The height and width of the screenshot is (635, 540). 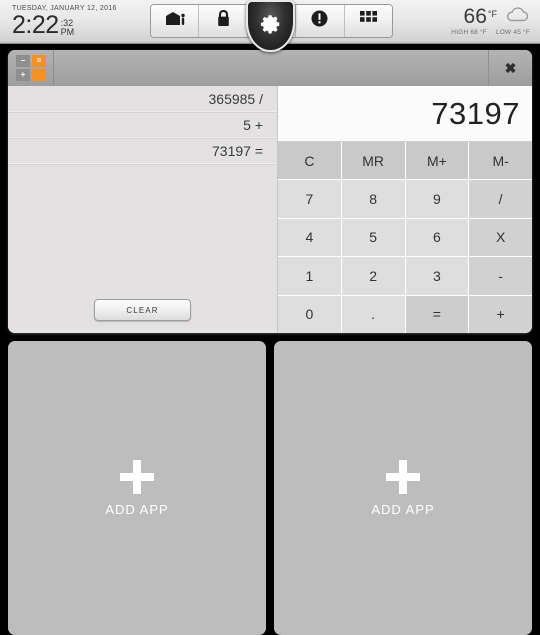 What do you see at coordinates (500, 161) in the screenshot?
I see `key-mminus: M-` at bounding box center [500, 161].